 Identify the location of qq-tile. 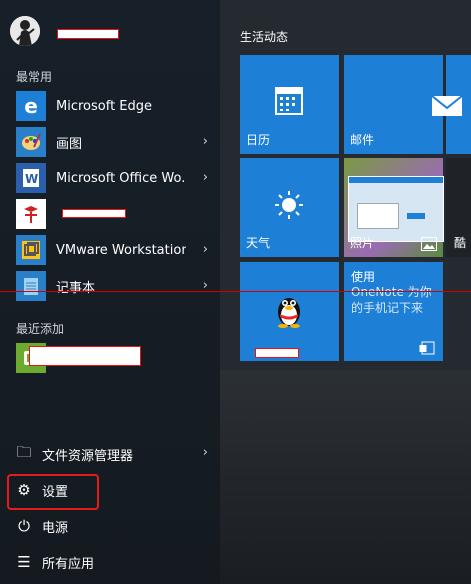
(289, 311).